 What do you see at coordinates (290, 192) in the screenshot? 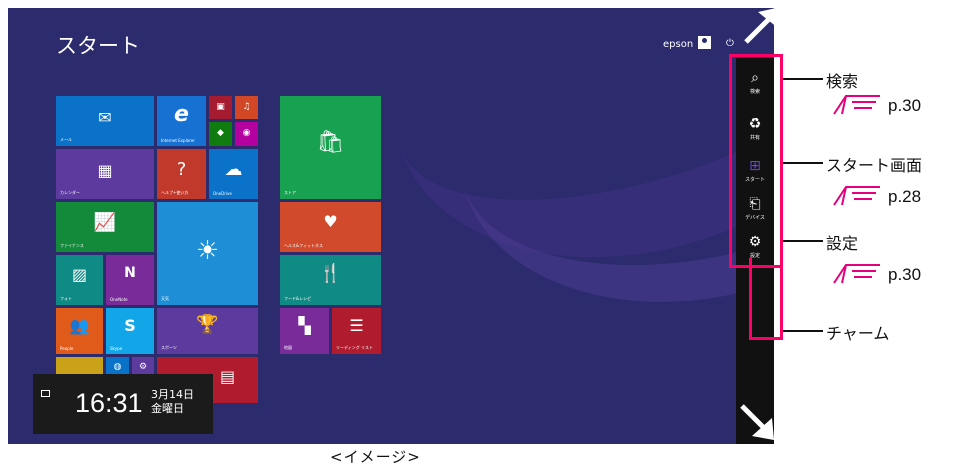
I see `tile-label: ストア` at bounding box center [290, 192].